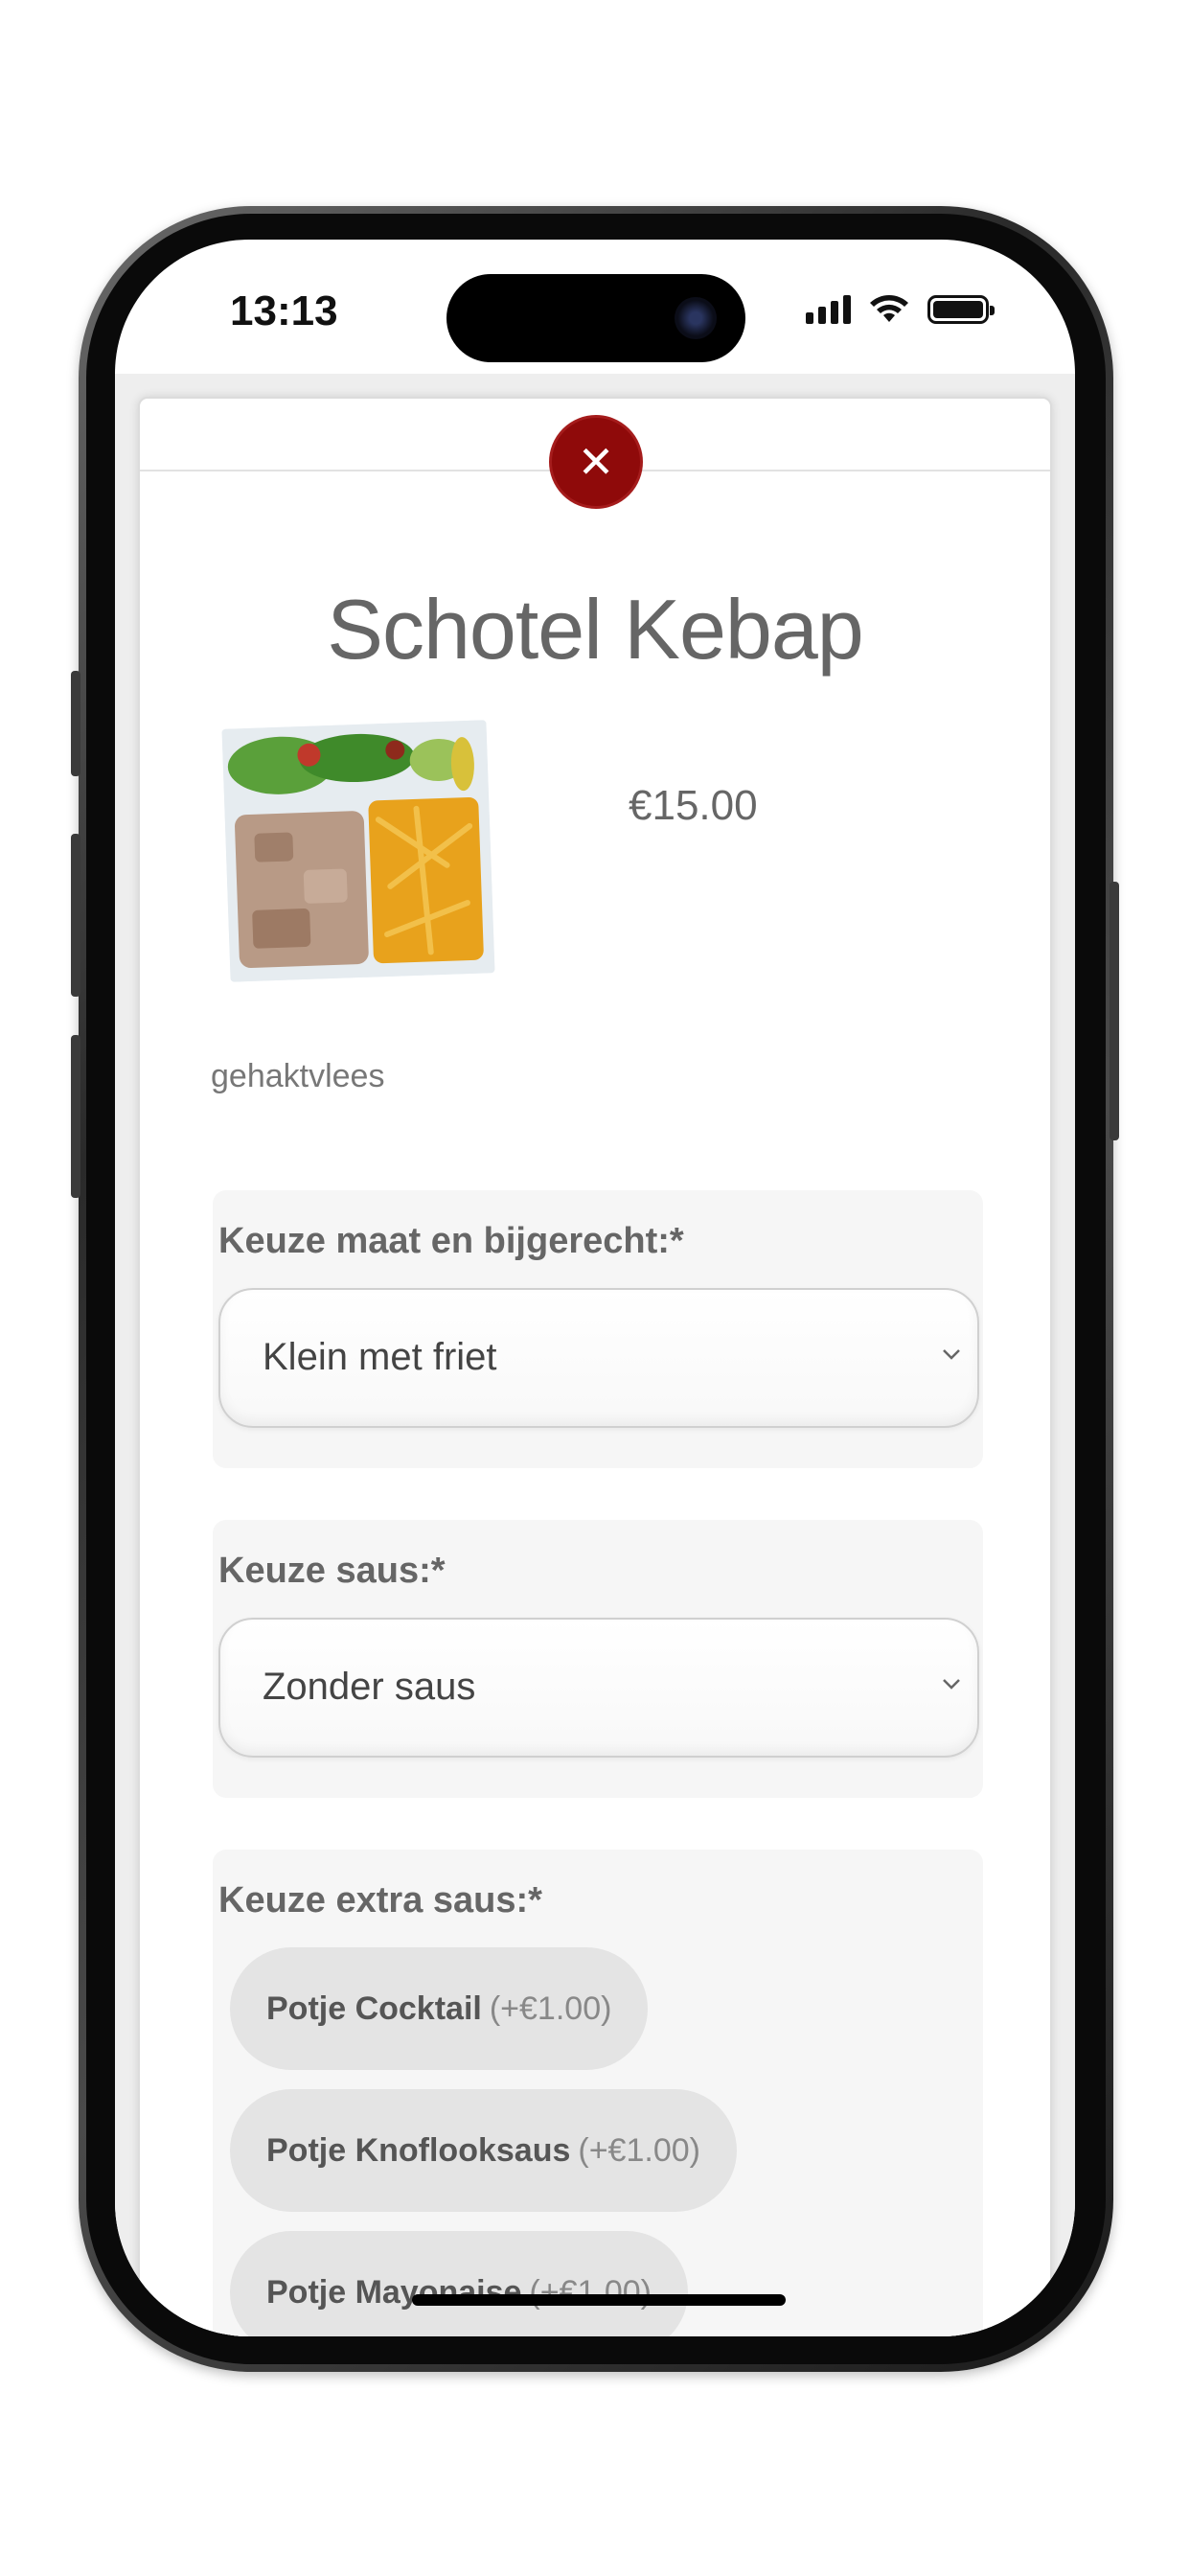 This screenshot has width=1190, height=2576. Describe the element at coordinates (332, 1571) in the screenshot. I see `sauce-option-label: Keuze saus:*` at that location.